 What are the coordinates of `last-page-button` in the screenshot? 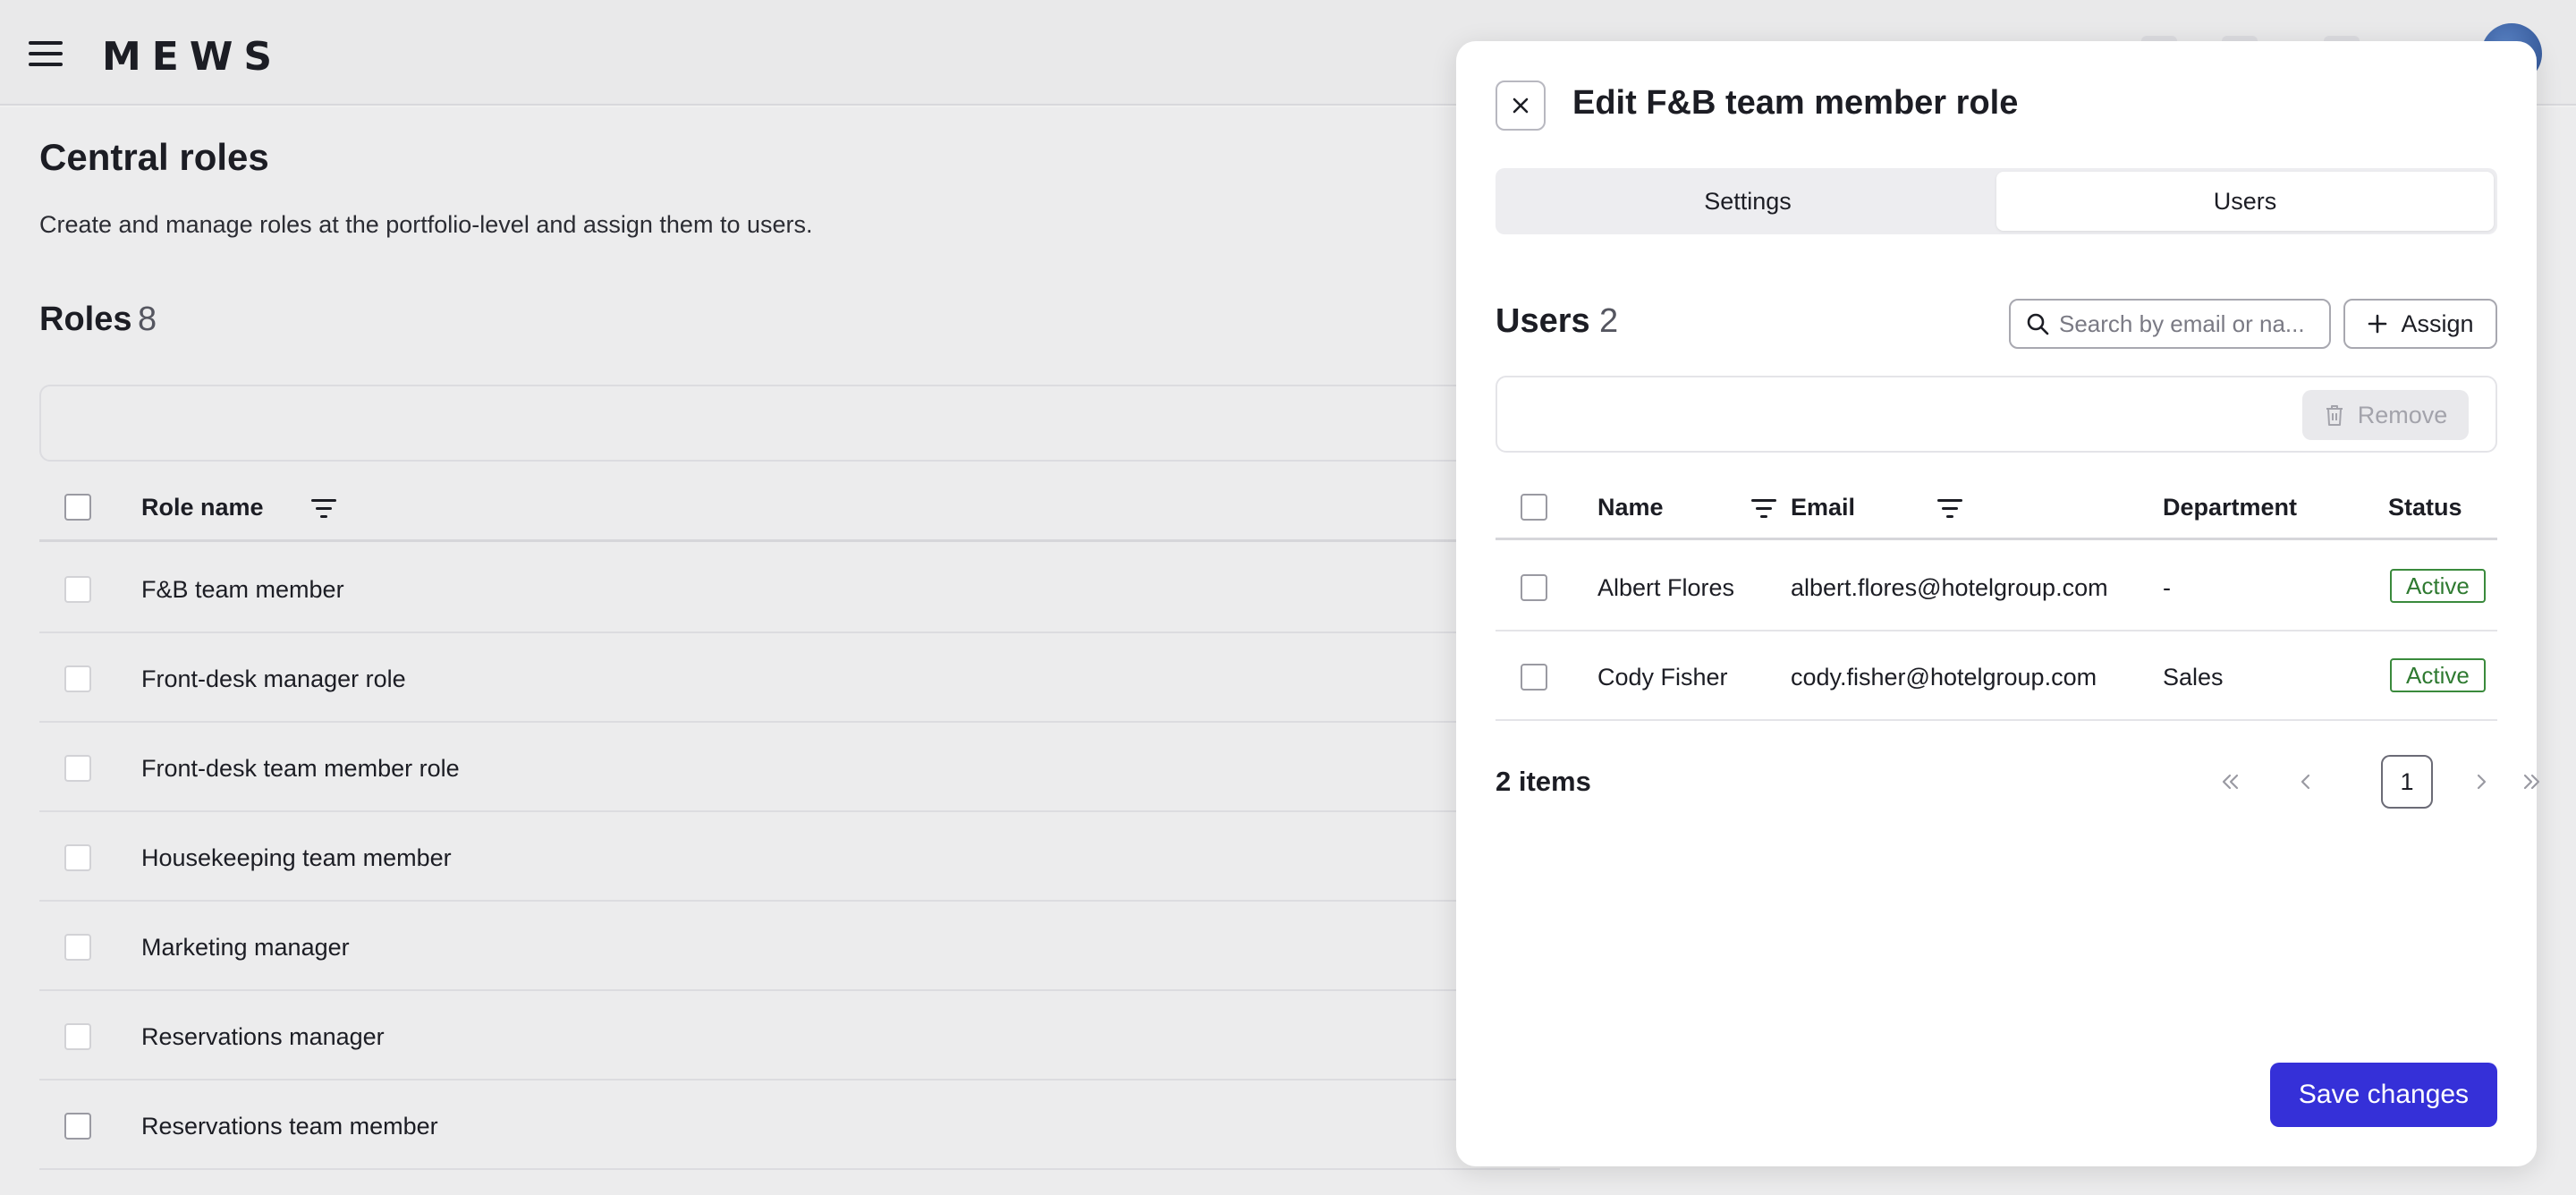 It's located at (2531, 782).